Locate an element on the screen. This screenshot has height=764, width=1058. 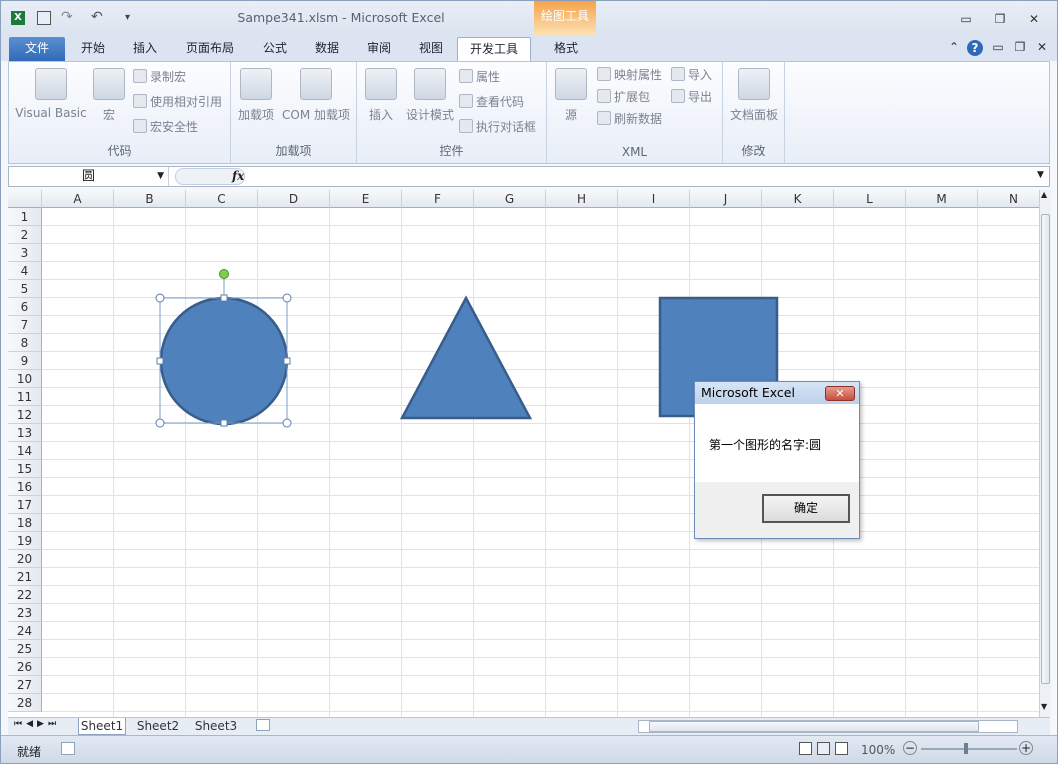
help-icon: ? is located at coordinates (975, 48).